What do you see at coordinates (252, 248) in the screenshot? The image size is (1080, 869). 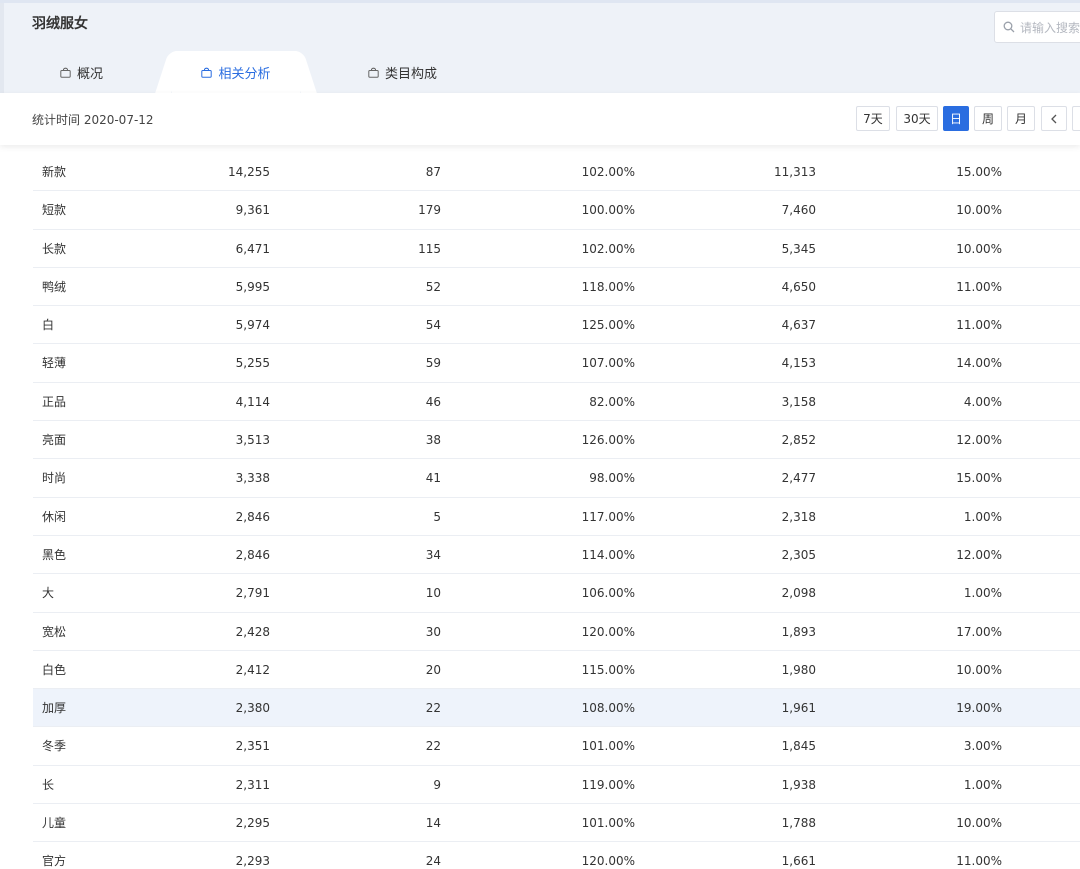 I see `value-cell: 6,471` at bounding box center [252, 248].